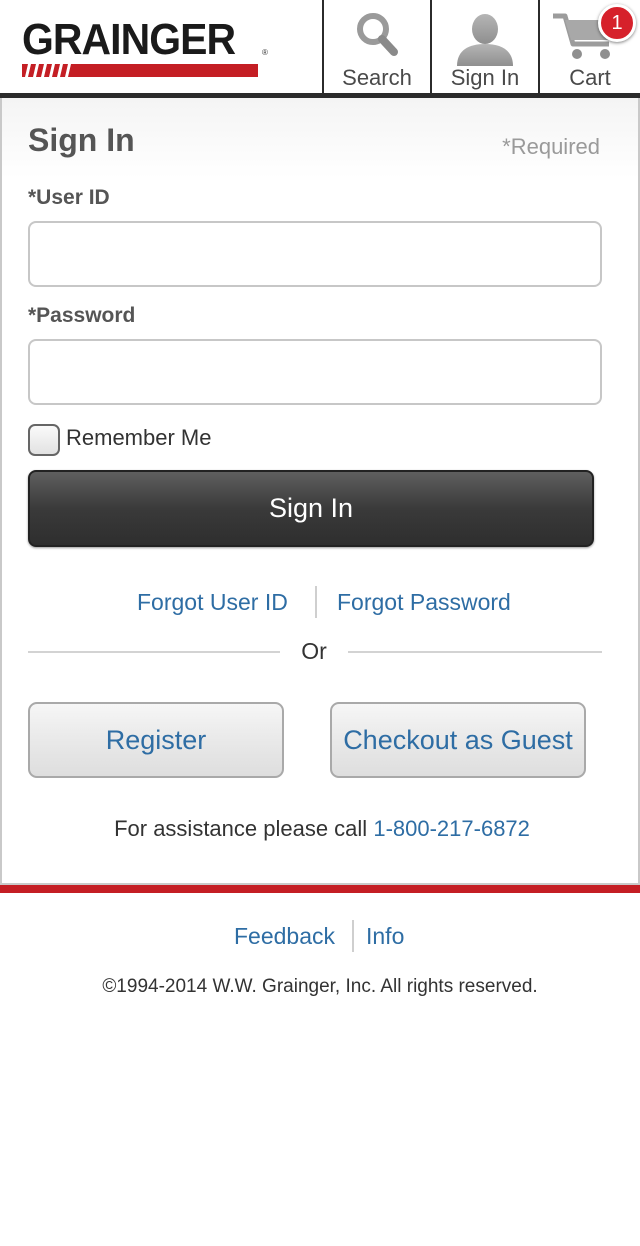 The image size is (640, 1246). Describe the element at coordinates (617, 23) in the screenshot. I see `cart-count-badge: 1` at that location.